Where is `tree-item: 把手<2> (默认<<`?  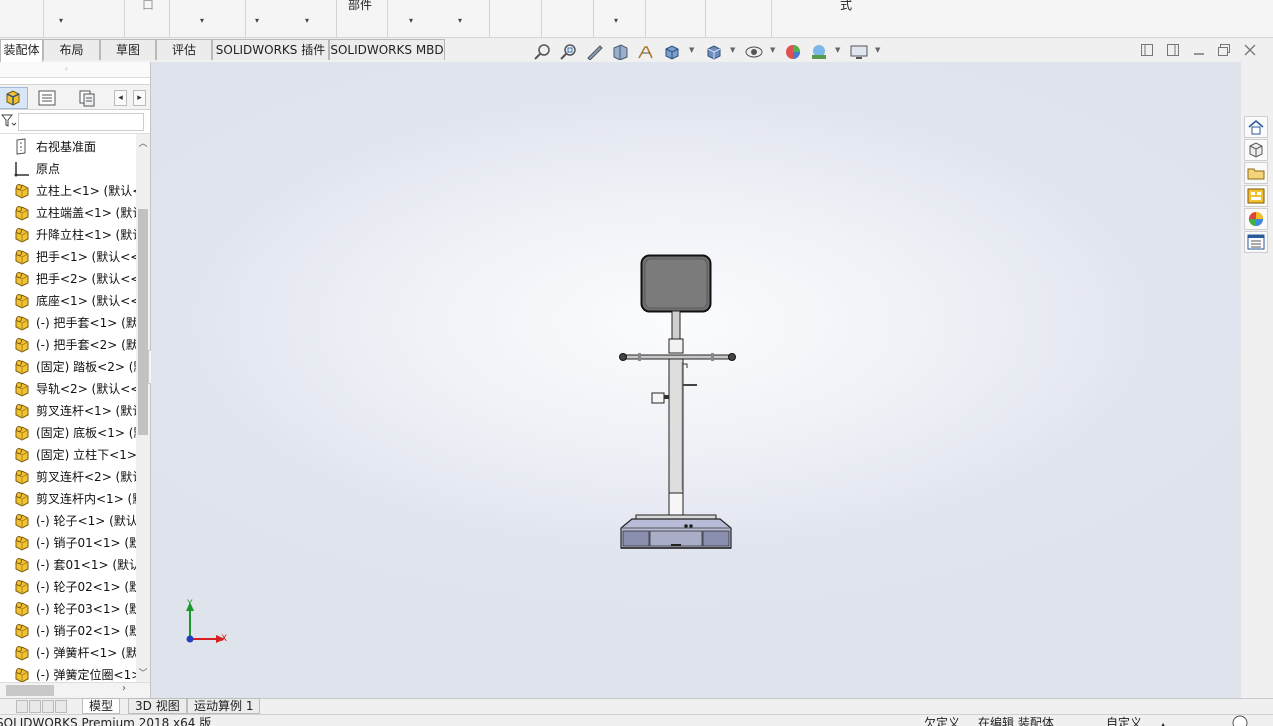 tree-item: 把手<2> (默认<< is located at coordinates (68, 279).